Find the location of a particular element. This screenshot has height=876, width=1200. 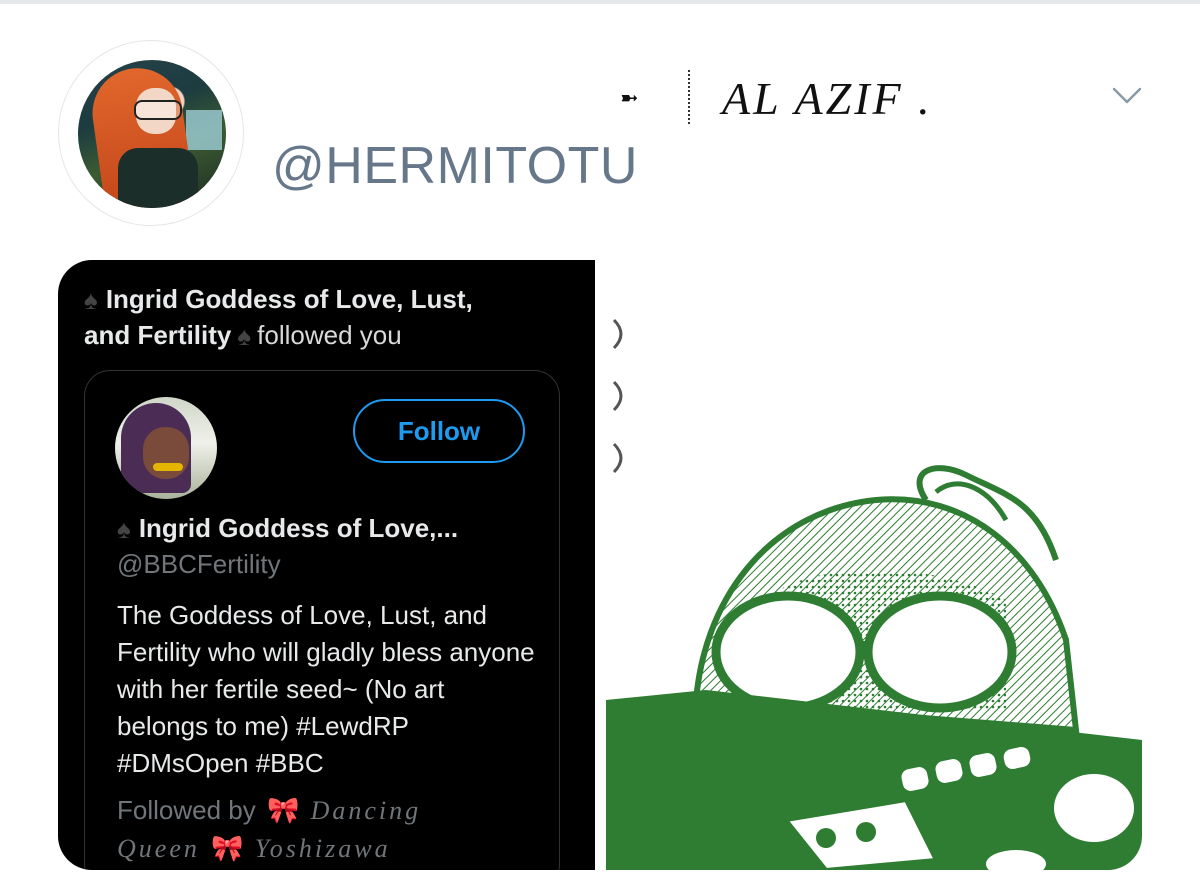

profile-handle: @HERMITOTU is located at coordinates (455, 166).